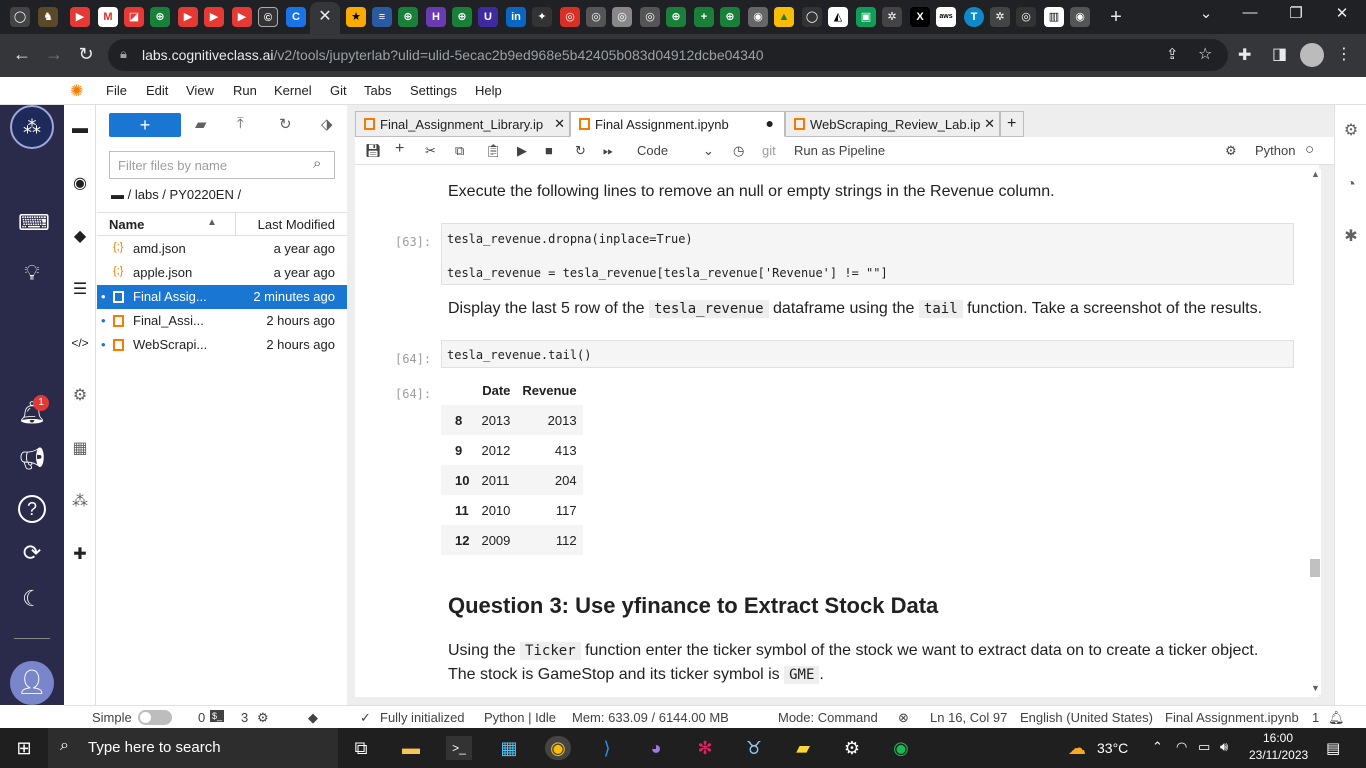  What do you see at coordinates (222, 297) in the screenshot?
I see `file-row-selected: • Final Assig... 2 minutes ago` at bounding box center [222, 297].